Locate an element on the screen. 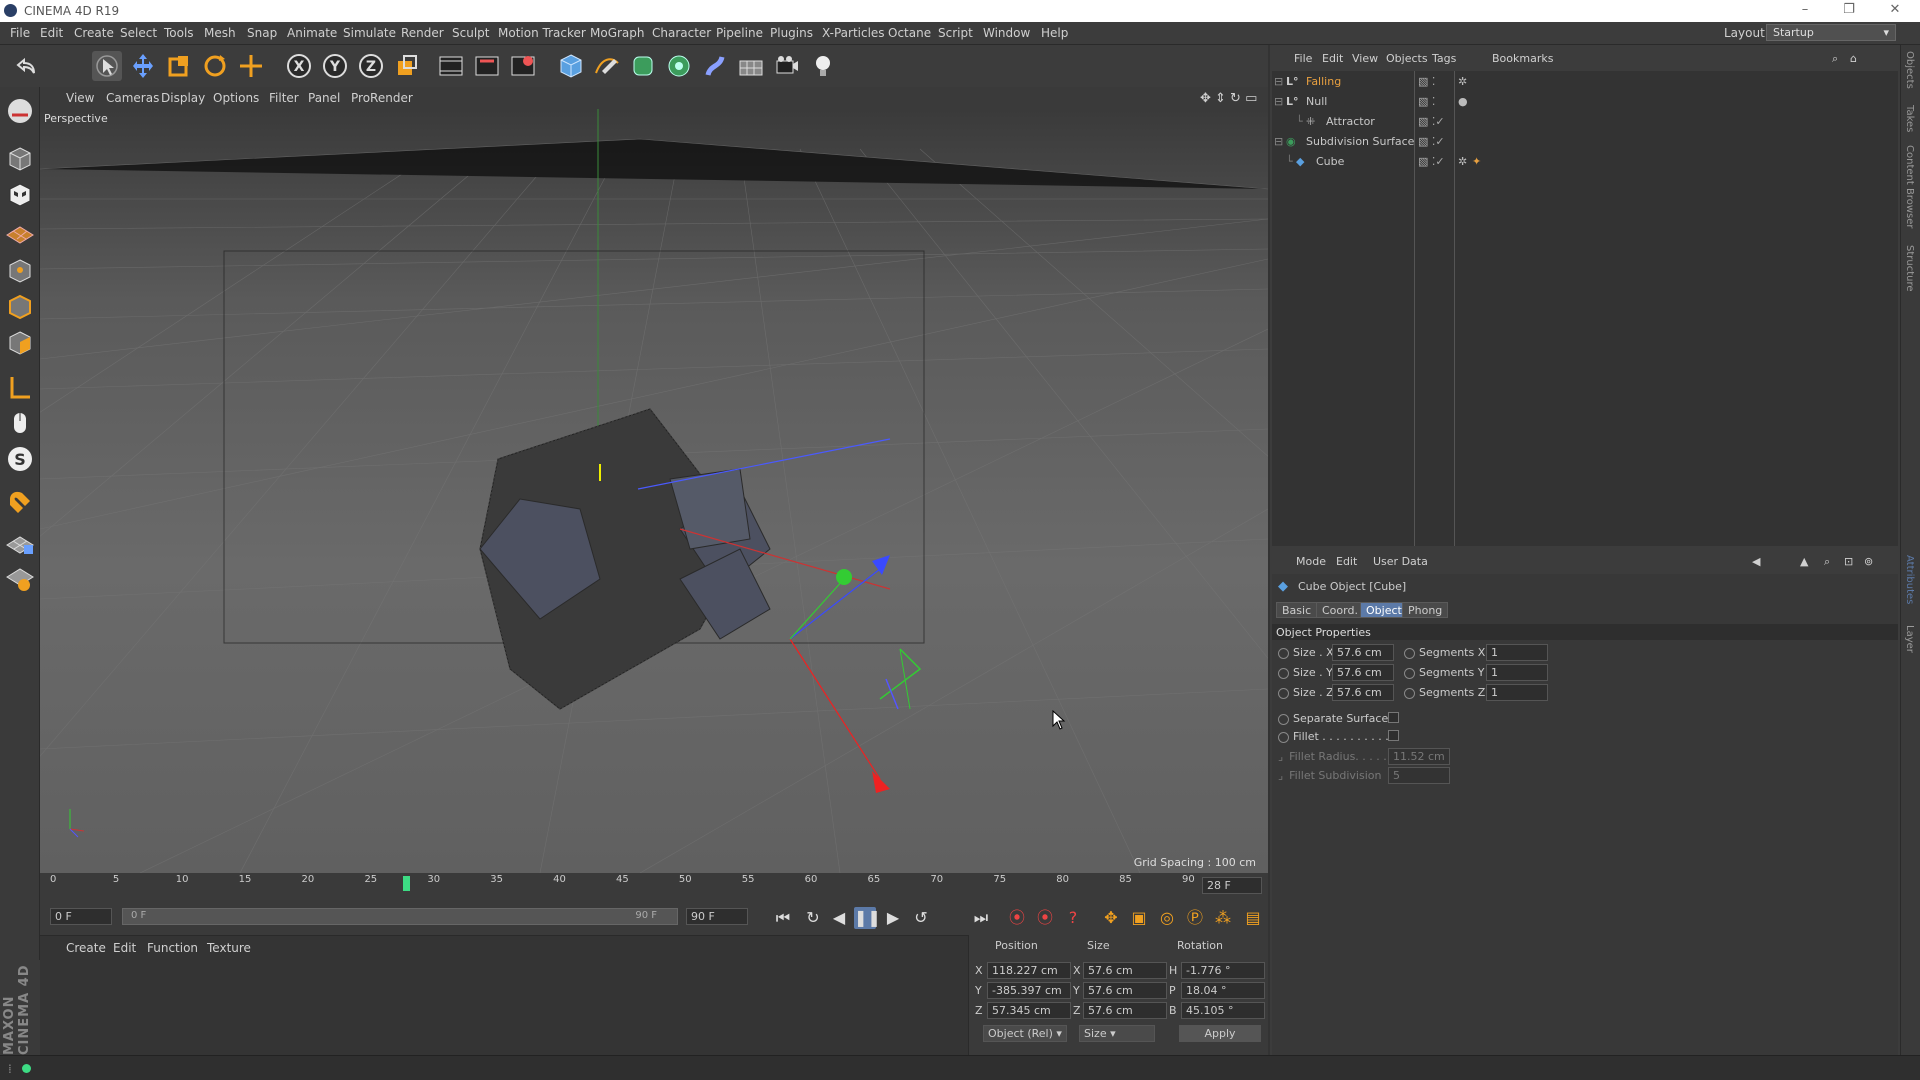 This screenshot has height=1080, width=1920. timeline-playhead is located at coordinates (407, 883).